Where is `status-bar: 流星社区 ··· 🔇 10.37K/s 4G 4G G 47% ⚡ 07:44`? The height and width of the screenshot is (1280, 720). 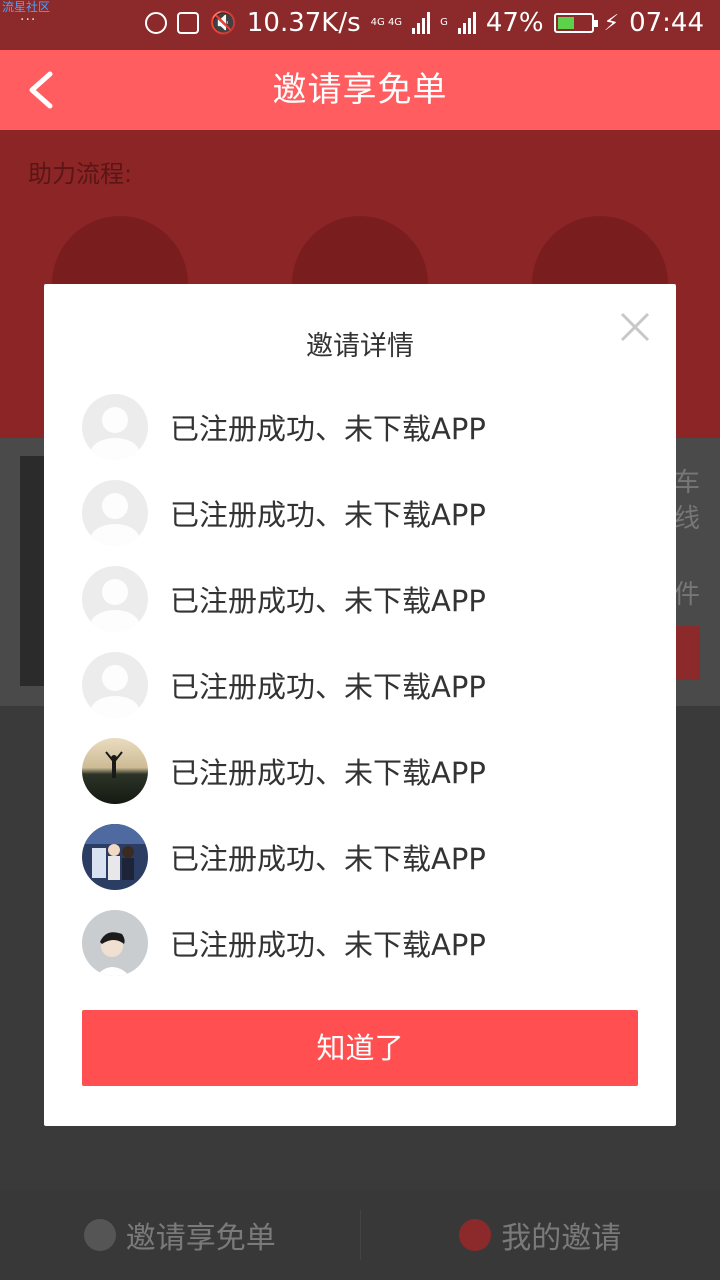
status-bar: 流星社区 ··· 🔇 10.37K/s 4G 4G G 47% ⚡ 07:44 is located at coordinates (360, 25).